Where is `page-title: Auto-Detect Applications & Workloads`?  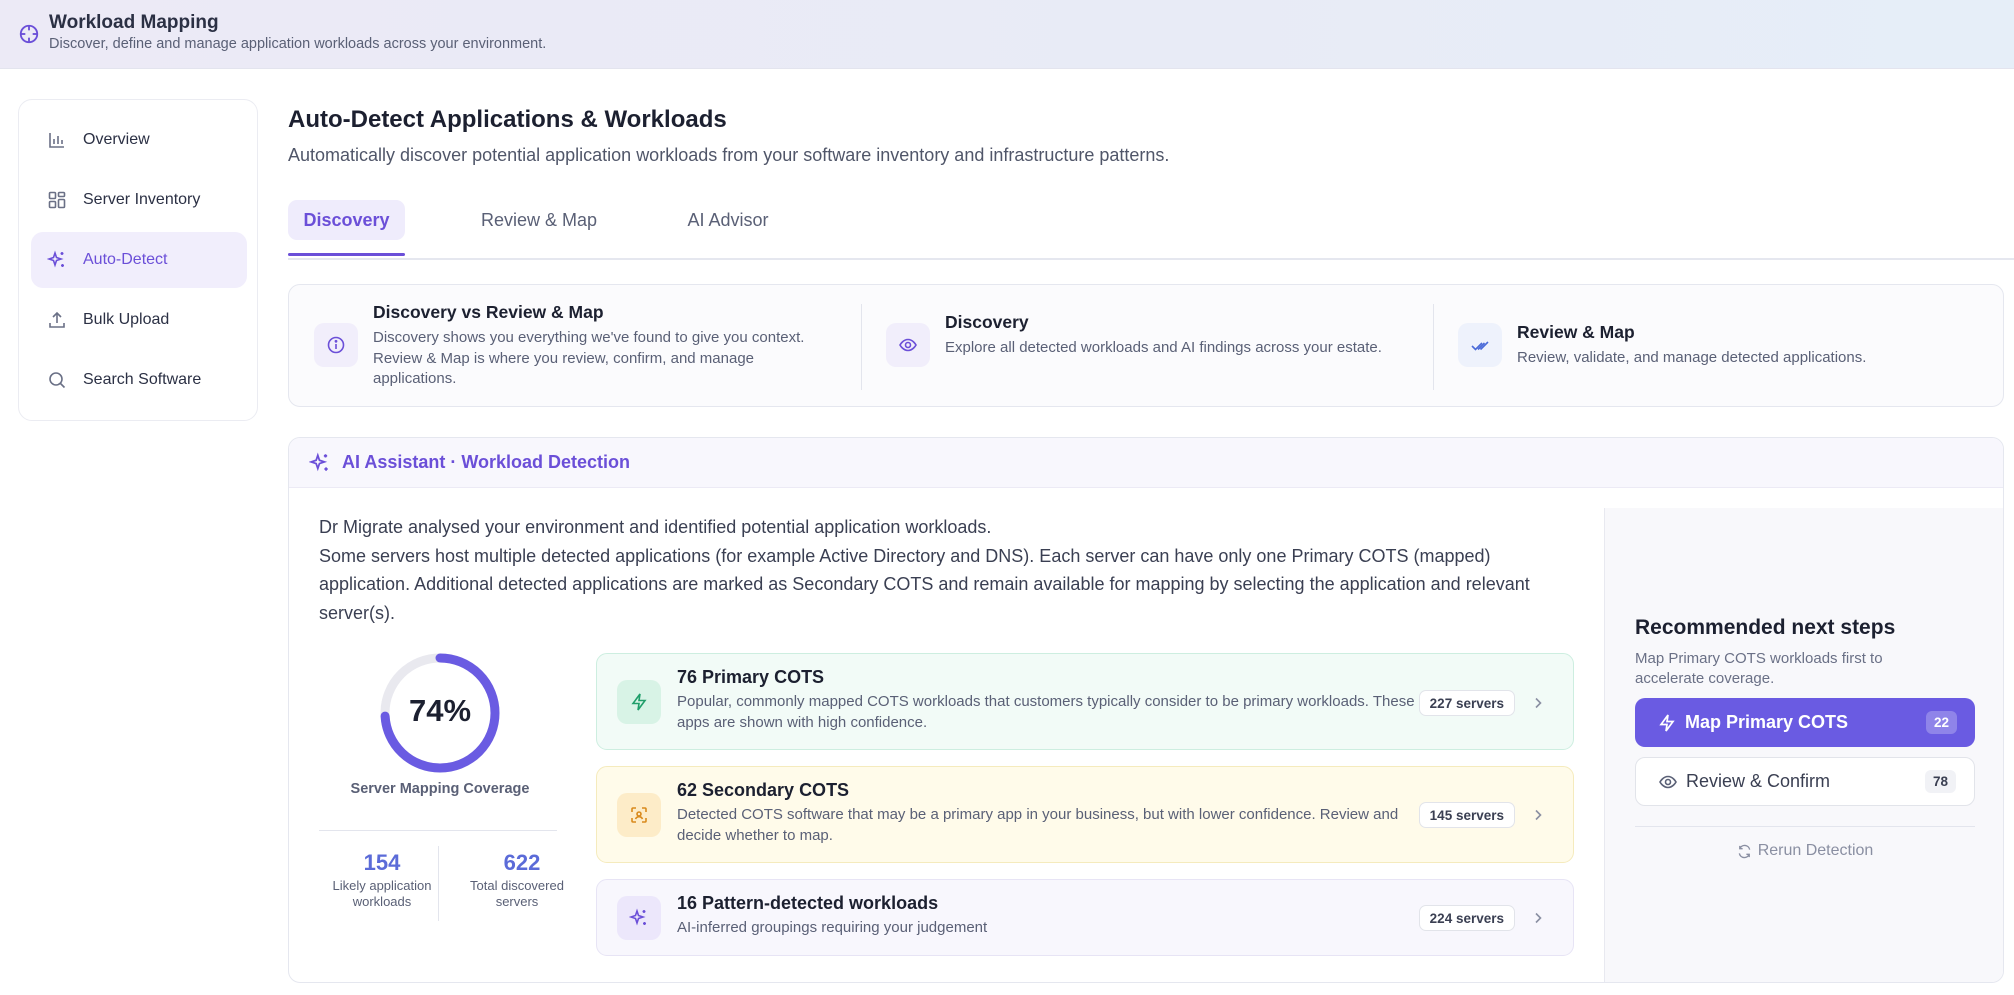 page-title: Auto-Detect Applications & Workloads is located at coordinates (507, 119).